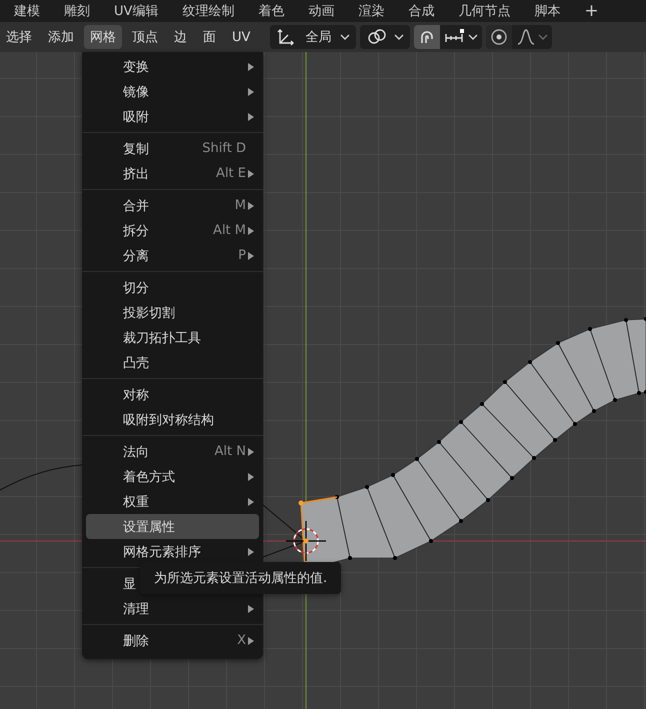  I want to click on shortcut-label: X, so click(241, 640).